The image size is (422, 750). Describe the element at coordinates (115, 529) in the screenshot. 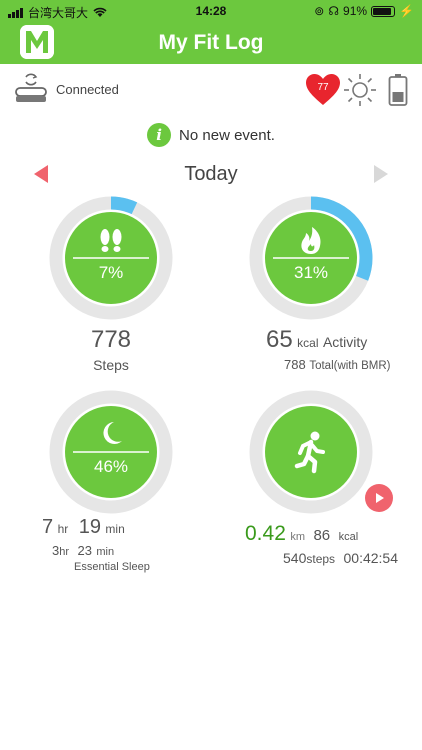

I see `sleep-minutes-unit: min` at that location.